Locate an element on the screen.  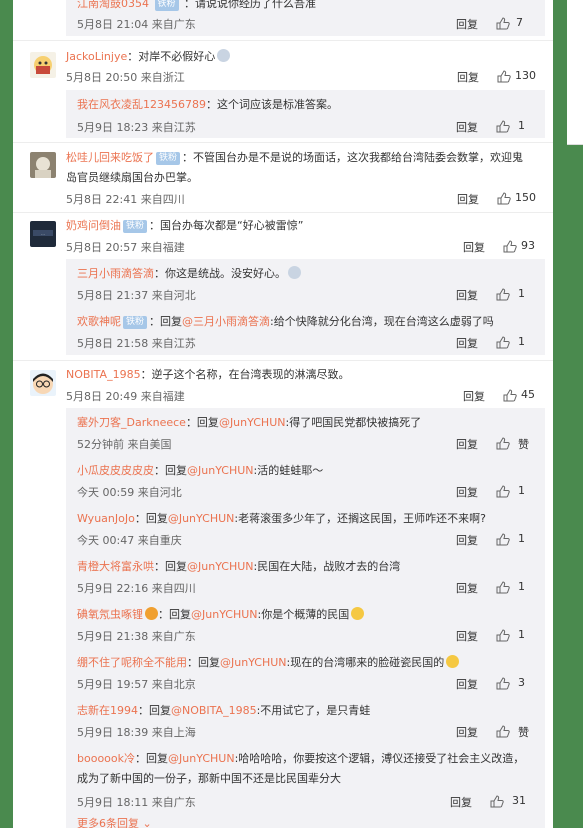
reply-user: boooook冷 is located at coordinates (106, 758).